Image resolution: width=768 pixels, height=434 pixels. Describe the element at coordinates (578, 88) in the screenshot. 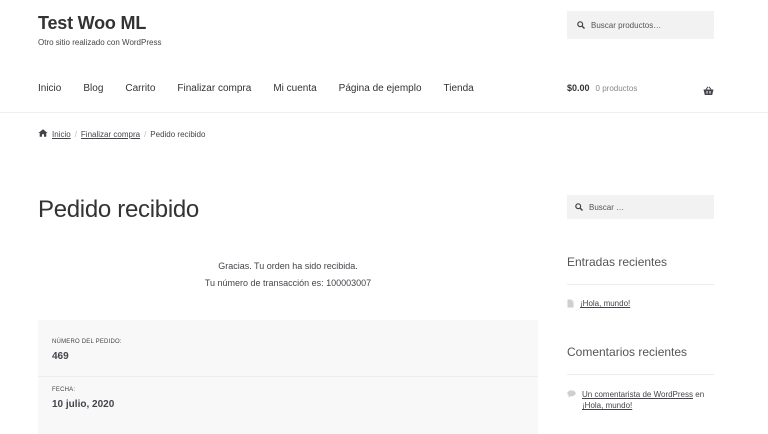

I see `cart-amount: $0.00` at that location.